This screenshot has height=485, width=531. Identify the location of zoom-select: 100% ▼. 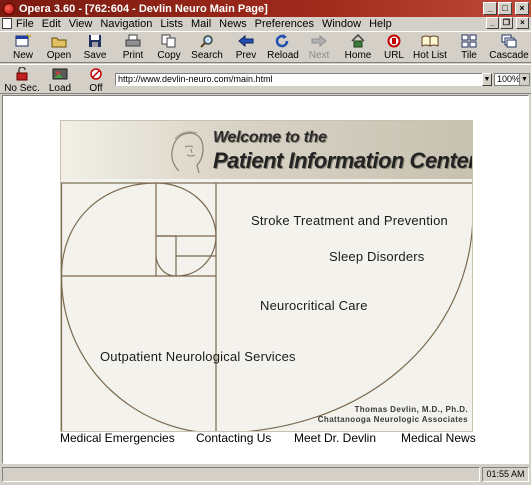
(512, 79).